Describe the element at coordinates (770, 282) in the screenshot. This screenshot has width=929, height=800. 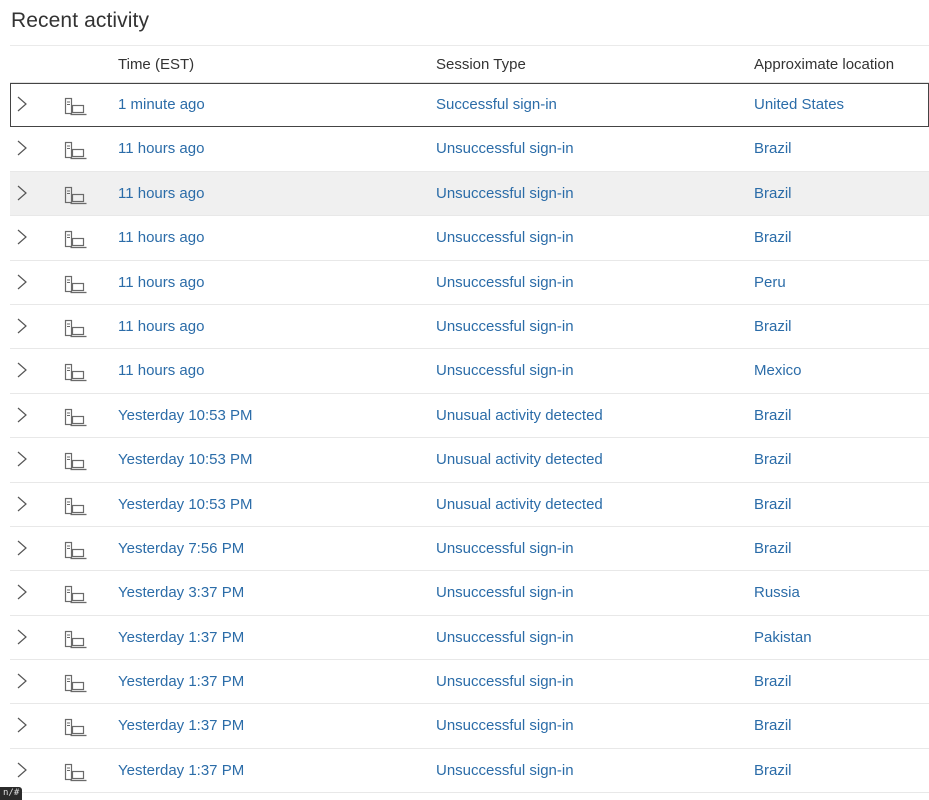
I see `cell-location: Peru` at that location.